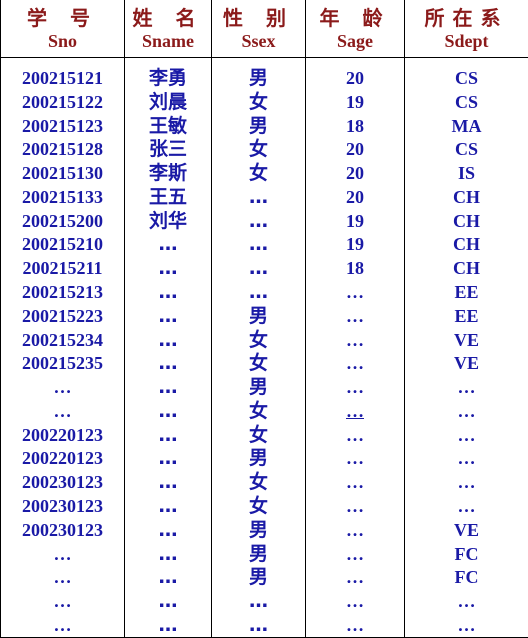 The width and height of the screenshot is (528, 638). What do you see at coordinates (62, 44) in the screenshot?
I see `header-sno-en: Sno` at bounding box center [62, 44].